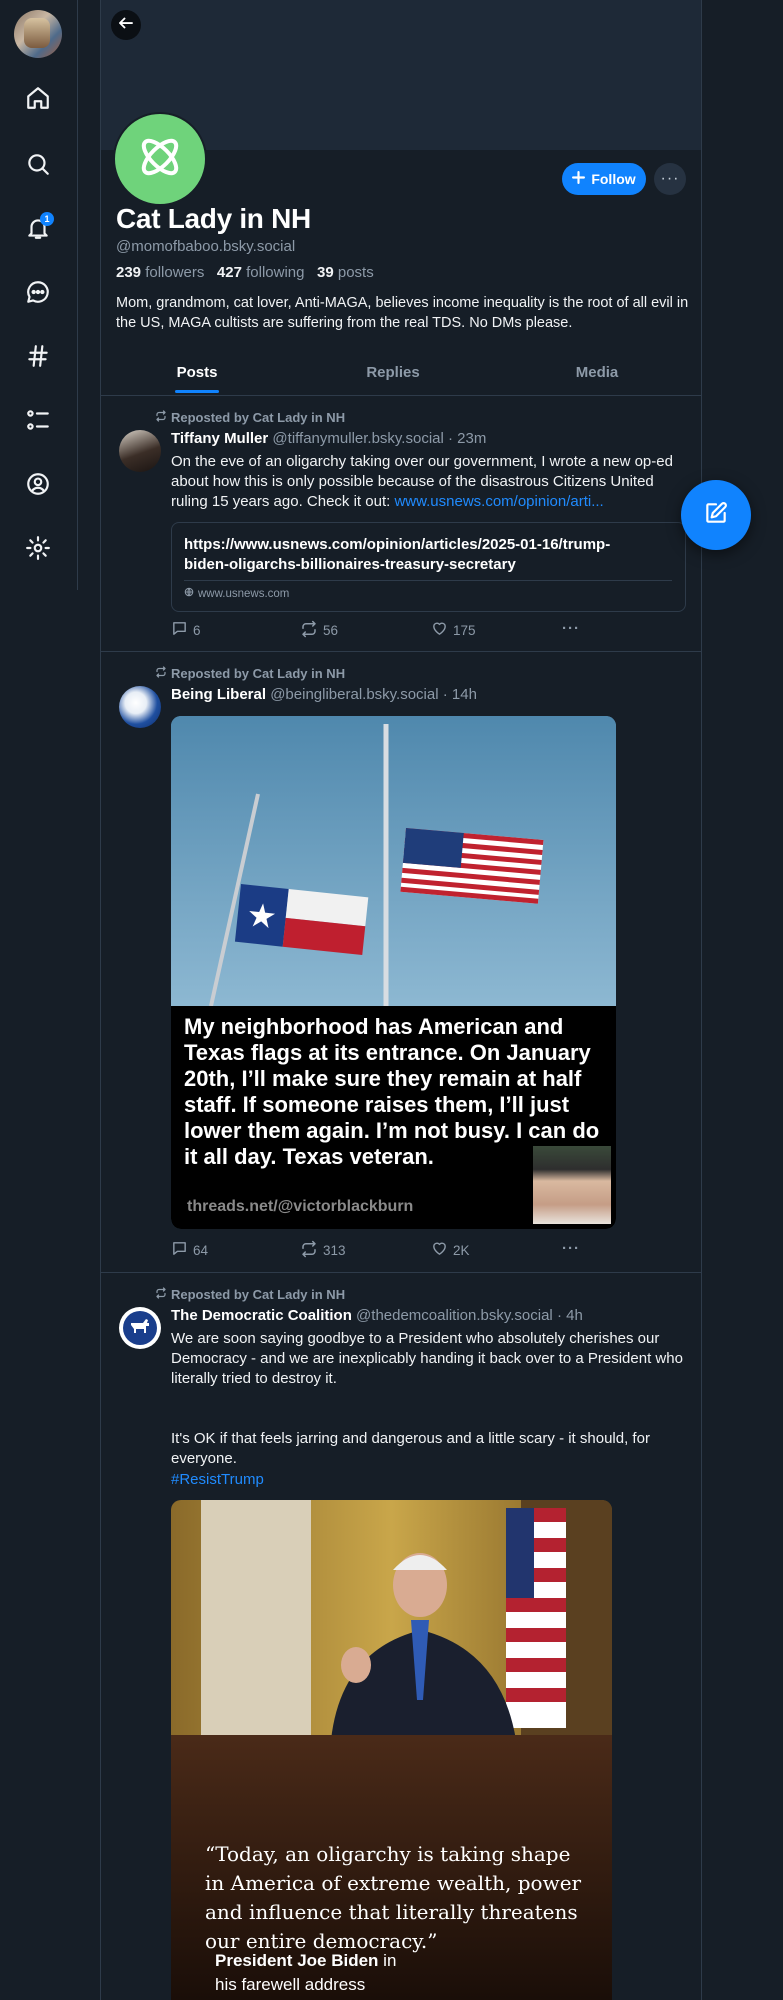 Image resolution: width=783 pixels, height=2000 pixels. I want to click on embed-divider, so click(428, 580).